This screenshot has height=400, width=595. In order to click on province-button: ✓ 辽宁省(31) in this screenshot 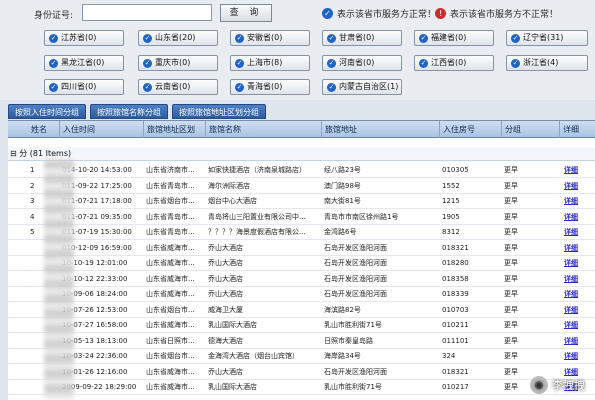, I will do `click(547, 38)`.